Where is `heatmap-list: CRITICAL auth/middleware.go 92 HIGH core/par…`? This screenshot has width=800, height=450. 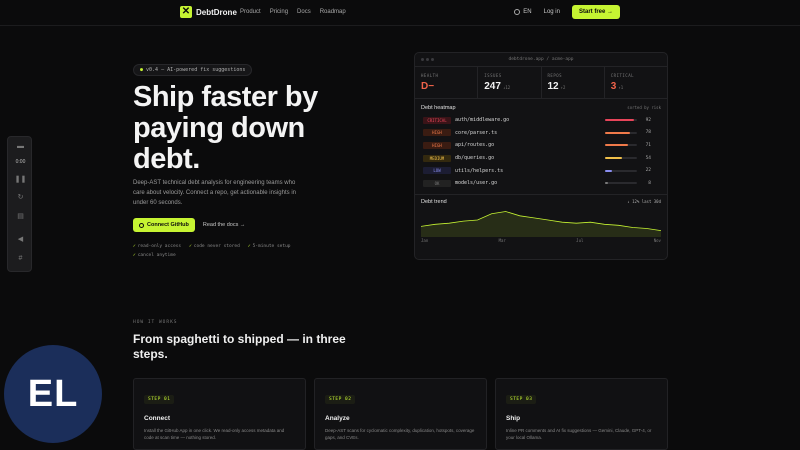
heatmap-list: CRITICAL auth/middleware.go 92 HIGH core/par… is located at coordinates (541, 152).